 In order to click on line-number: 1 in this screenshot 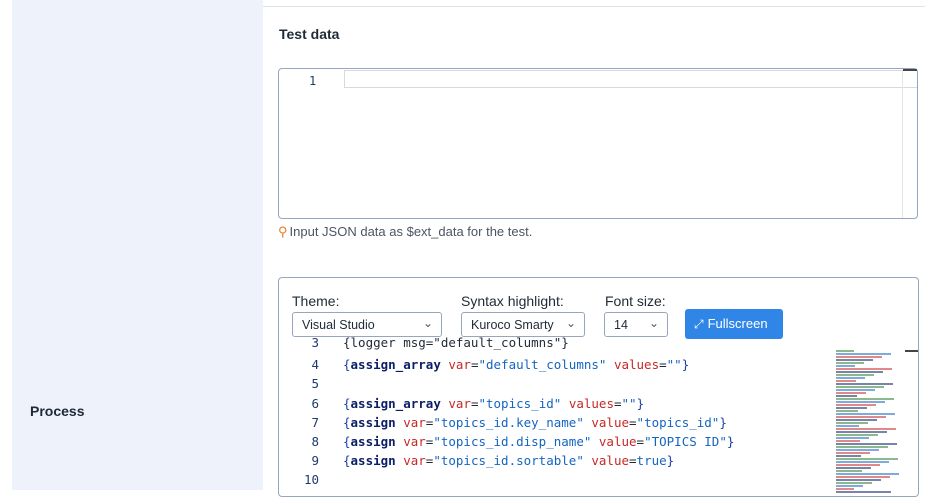, I will do `click(313, 81)`.